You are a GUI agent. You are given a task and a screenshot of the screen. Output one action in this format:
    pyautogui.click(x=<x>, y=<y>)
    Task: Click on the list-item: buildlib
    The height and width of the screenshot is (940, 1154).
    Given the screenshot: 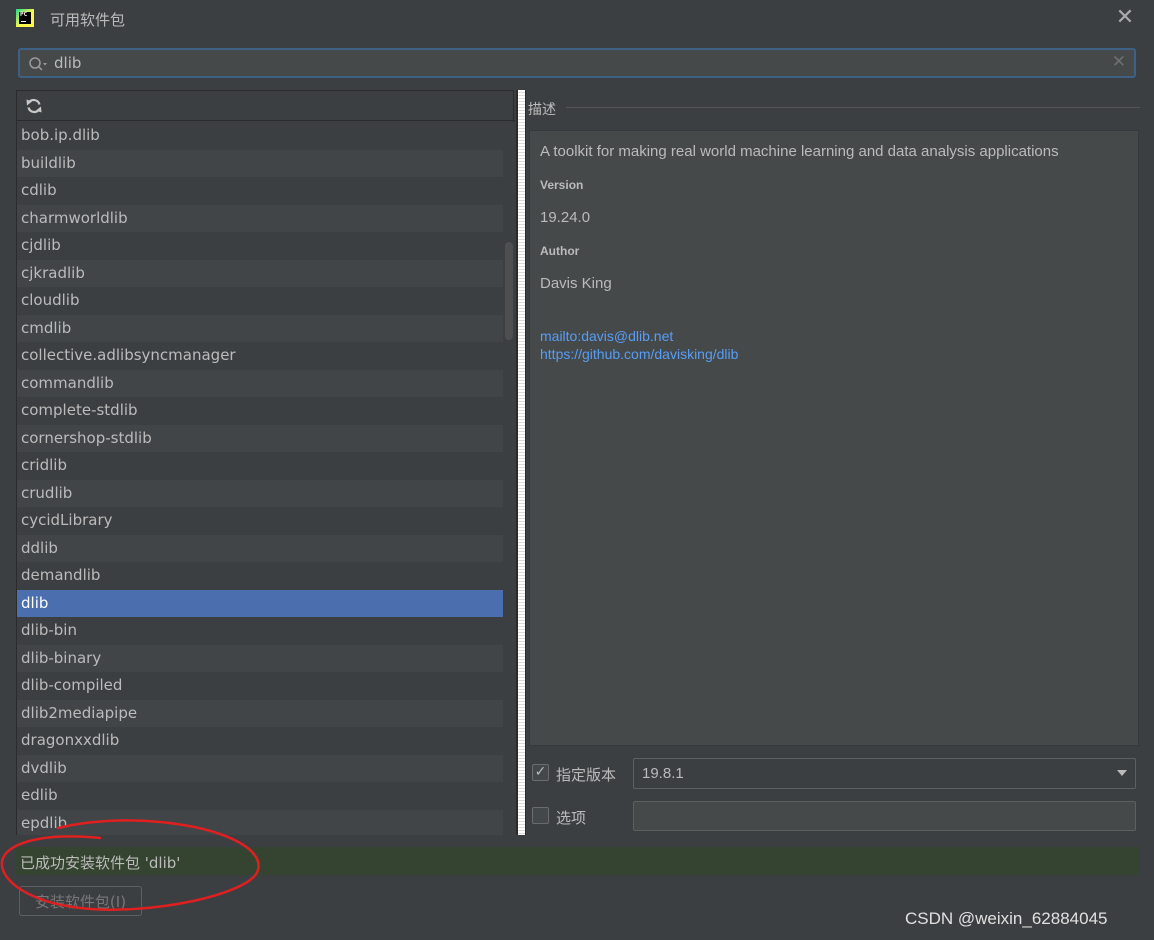 What is the action you would take?
    pyautogui.click(x=260, y=163)
    